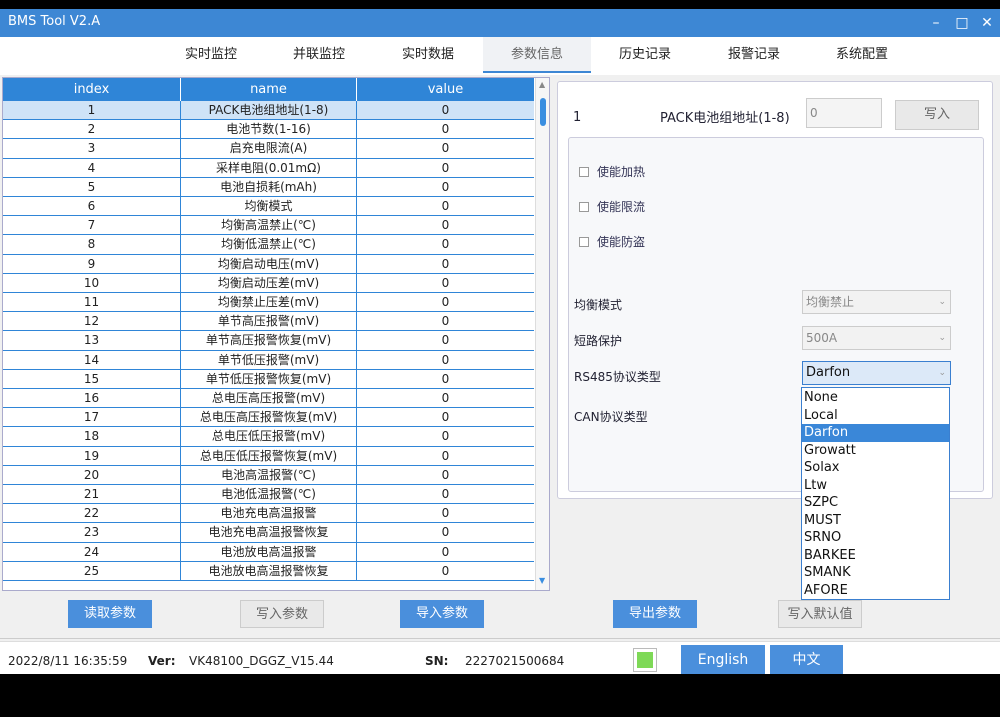 This screenshot has width=1000, height=717. I want to click on close-button: ✕, so click(987, 23).